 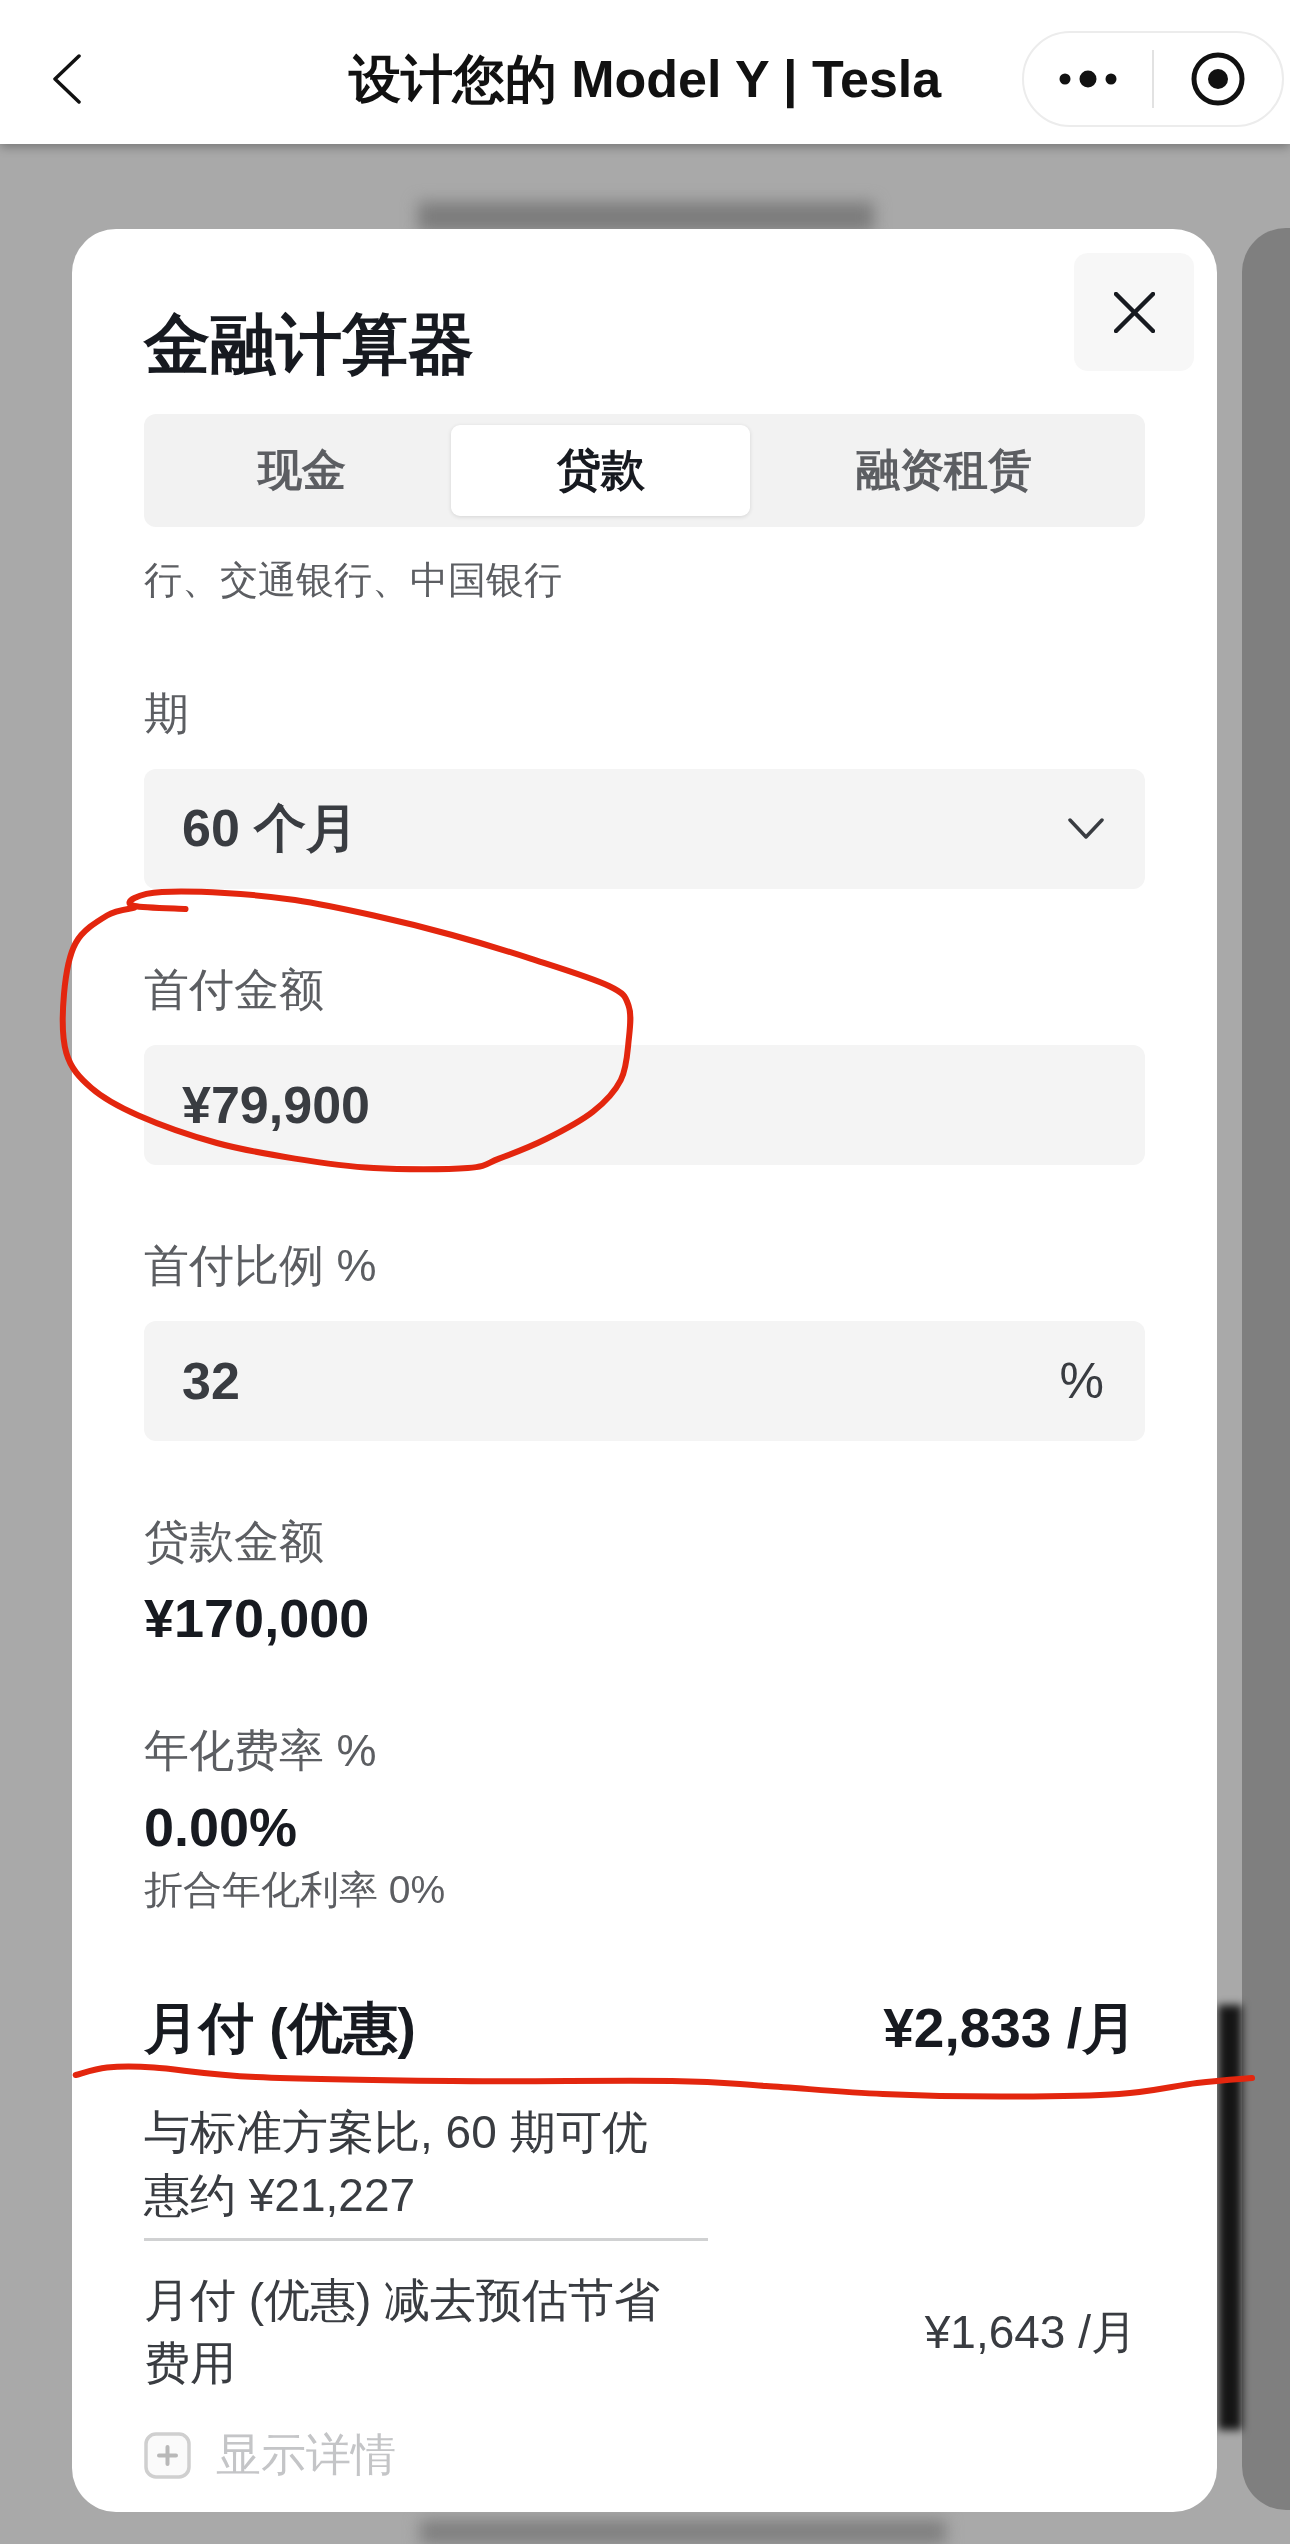 What do you see at coordinates (644, 1381) in the screenshot?
I see `input-field: 32 %` at bounding box center [644, 1381].